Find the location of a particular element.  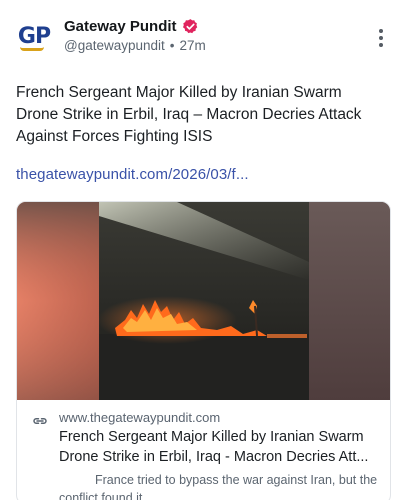

author-meta: @gatewaypundit • 27m is located at coordinates (135, 45).